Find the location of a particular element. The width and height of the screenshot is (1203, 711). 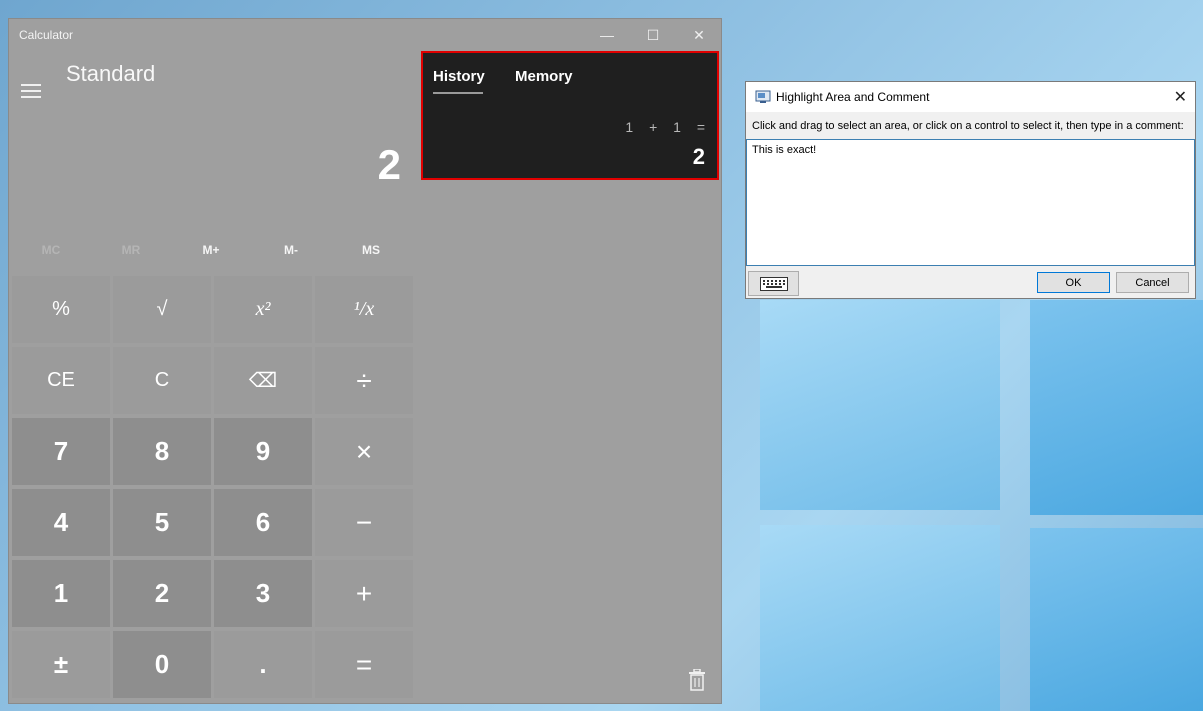

history-panel: History Memory 1 + 1 = 2 is located at coordinates (570, 115).